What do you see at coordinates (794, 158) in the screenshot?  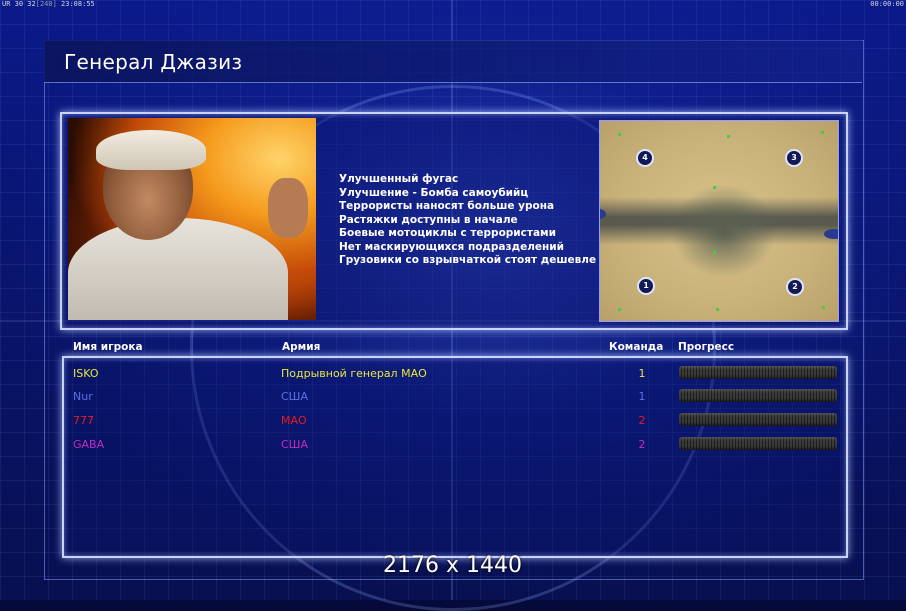 I see `spawn-marker: 3` at bounding box center [794, 158].